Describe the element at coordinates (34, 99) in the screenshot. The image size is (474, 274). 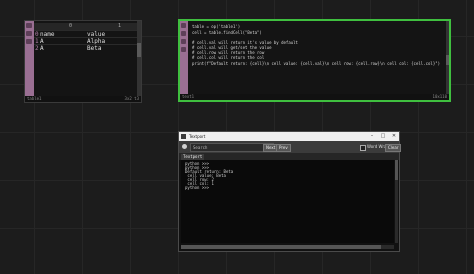
I see `node-name: table1` at that location.